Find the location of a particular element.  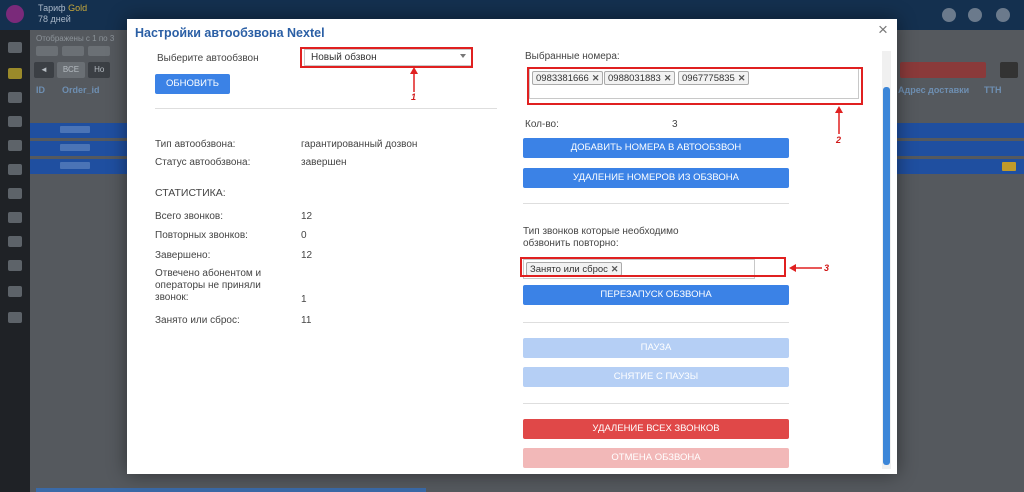

monitor-icon is located at coordinates (15, 47).